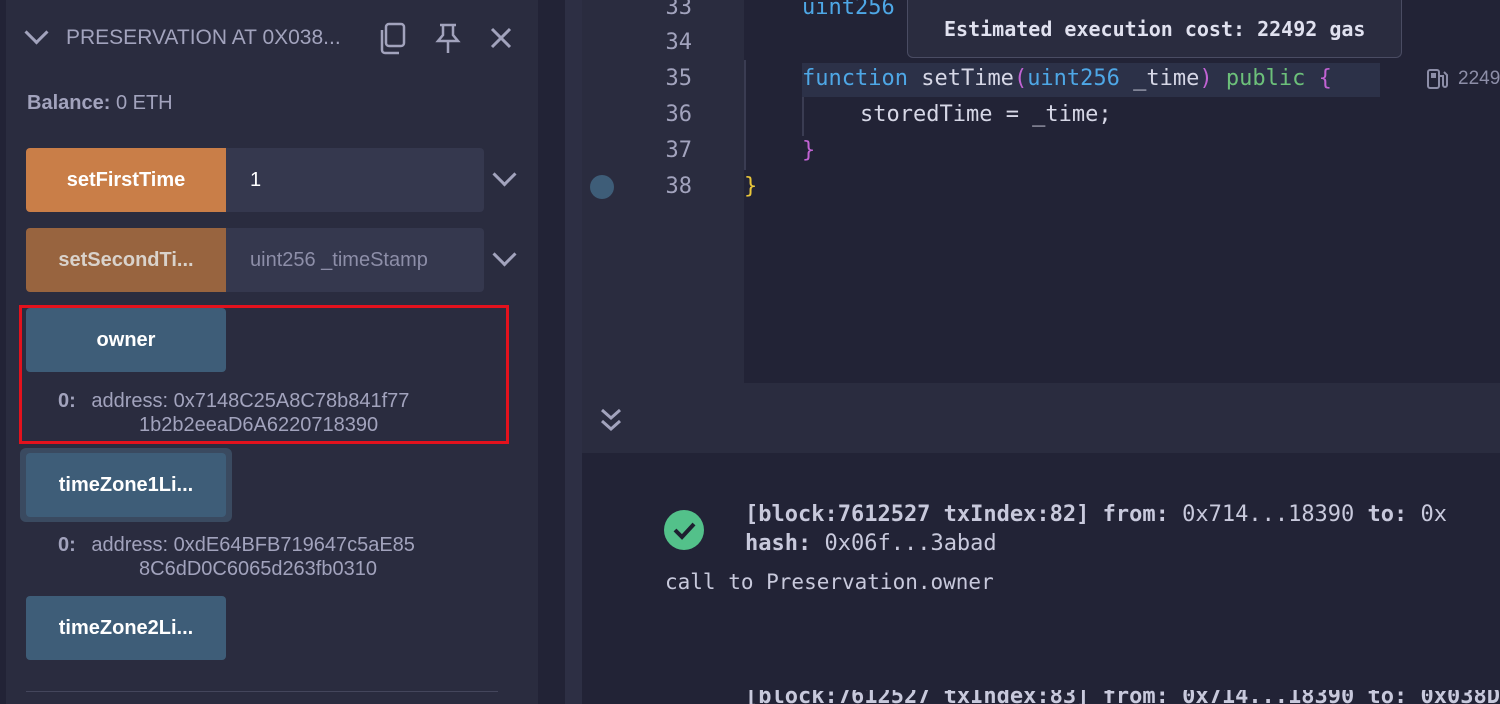 The image size is (1500, 704). I want to click on pin-icon, so click(448, 39).